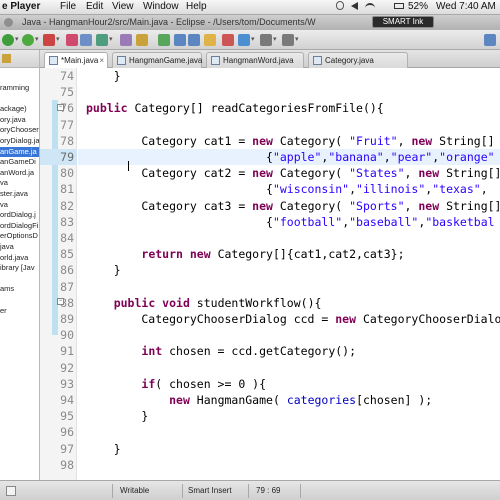  Describe the element at coordinates (72, 40) in the screenshot. I see `new-package-icon` at that location.